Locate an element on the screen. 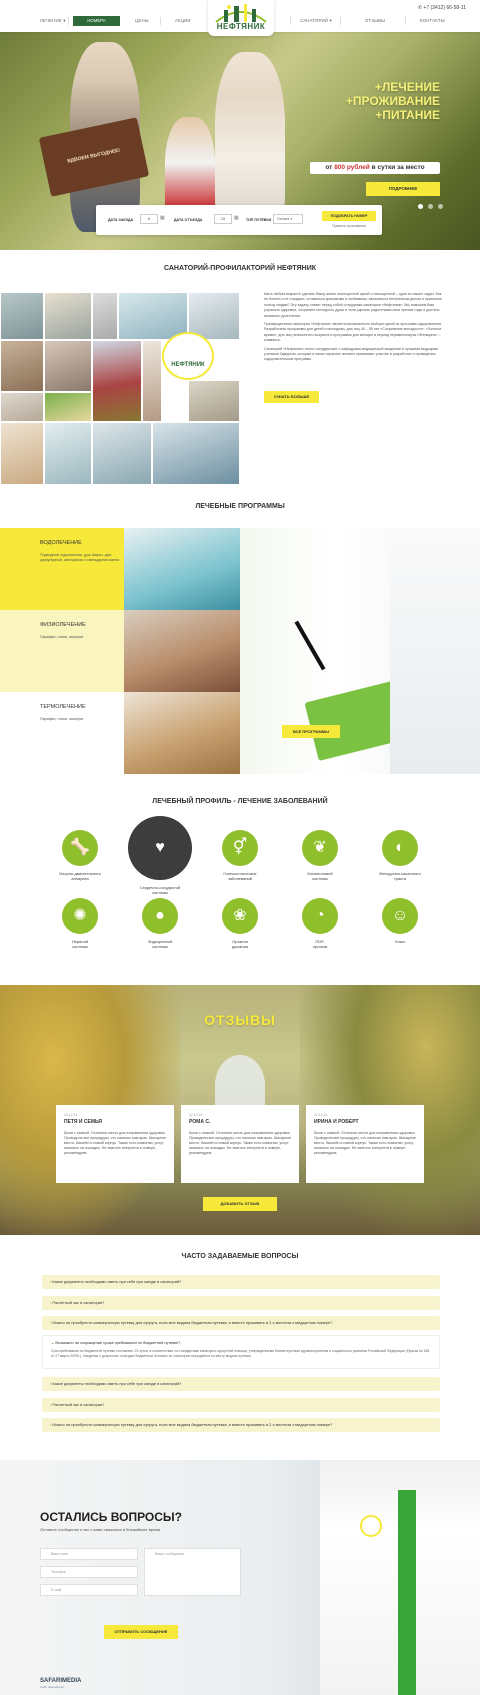 Image resolution: width=480 pixels, height=1695 pixels. profile-item: ✺ Нервной системы is located at coordinates (80, 923).